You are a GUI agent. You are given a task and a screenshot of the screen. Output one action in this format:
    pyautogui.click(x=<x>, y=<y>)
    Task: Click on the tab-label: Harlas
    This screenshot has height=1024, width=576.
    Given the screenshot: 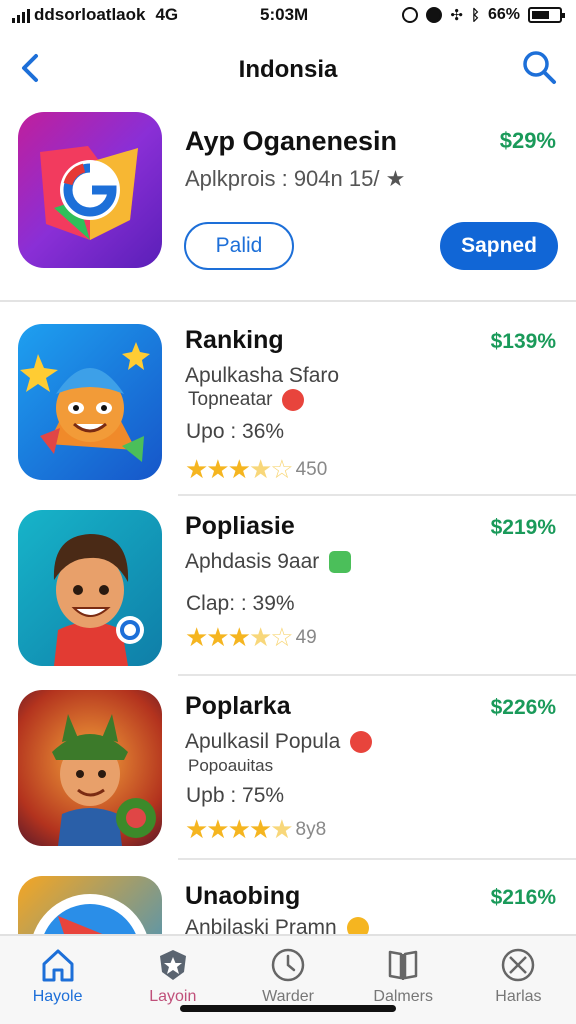 What is the action you would take?
    pyautogui.click(x=518, y=996)
    